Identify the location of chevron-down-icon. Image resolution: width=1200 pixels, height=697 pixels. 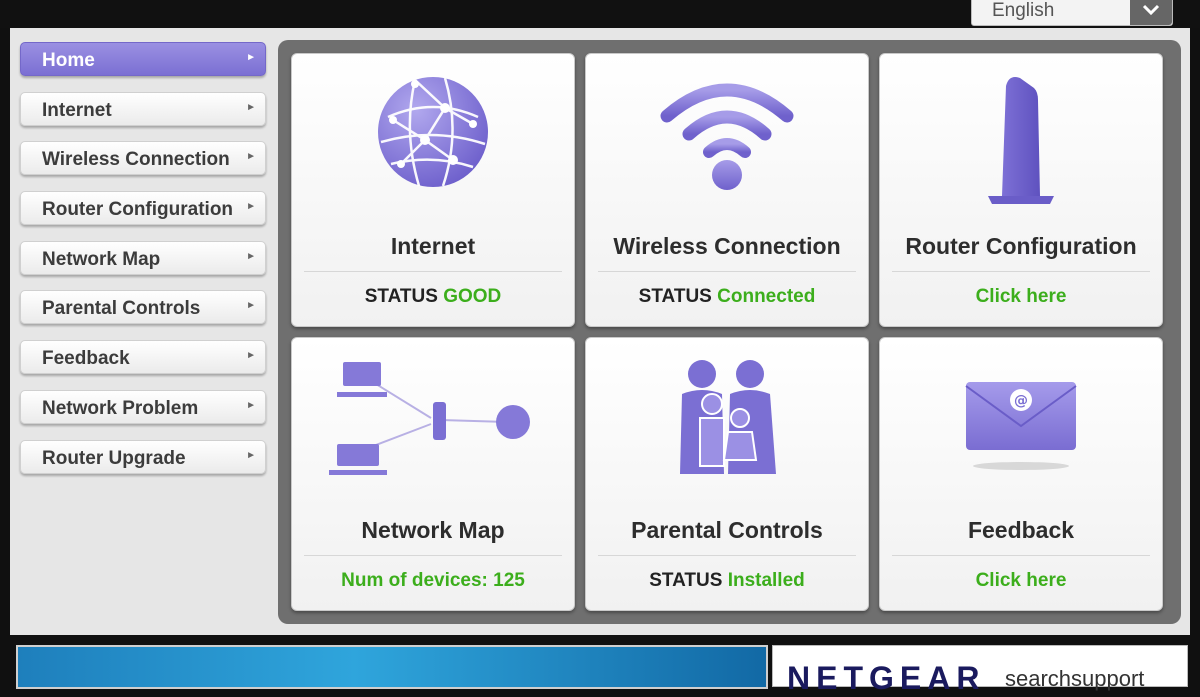
(1151, 10).